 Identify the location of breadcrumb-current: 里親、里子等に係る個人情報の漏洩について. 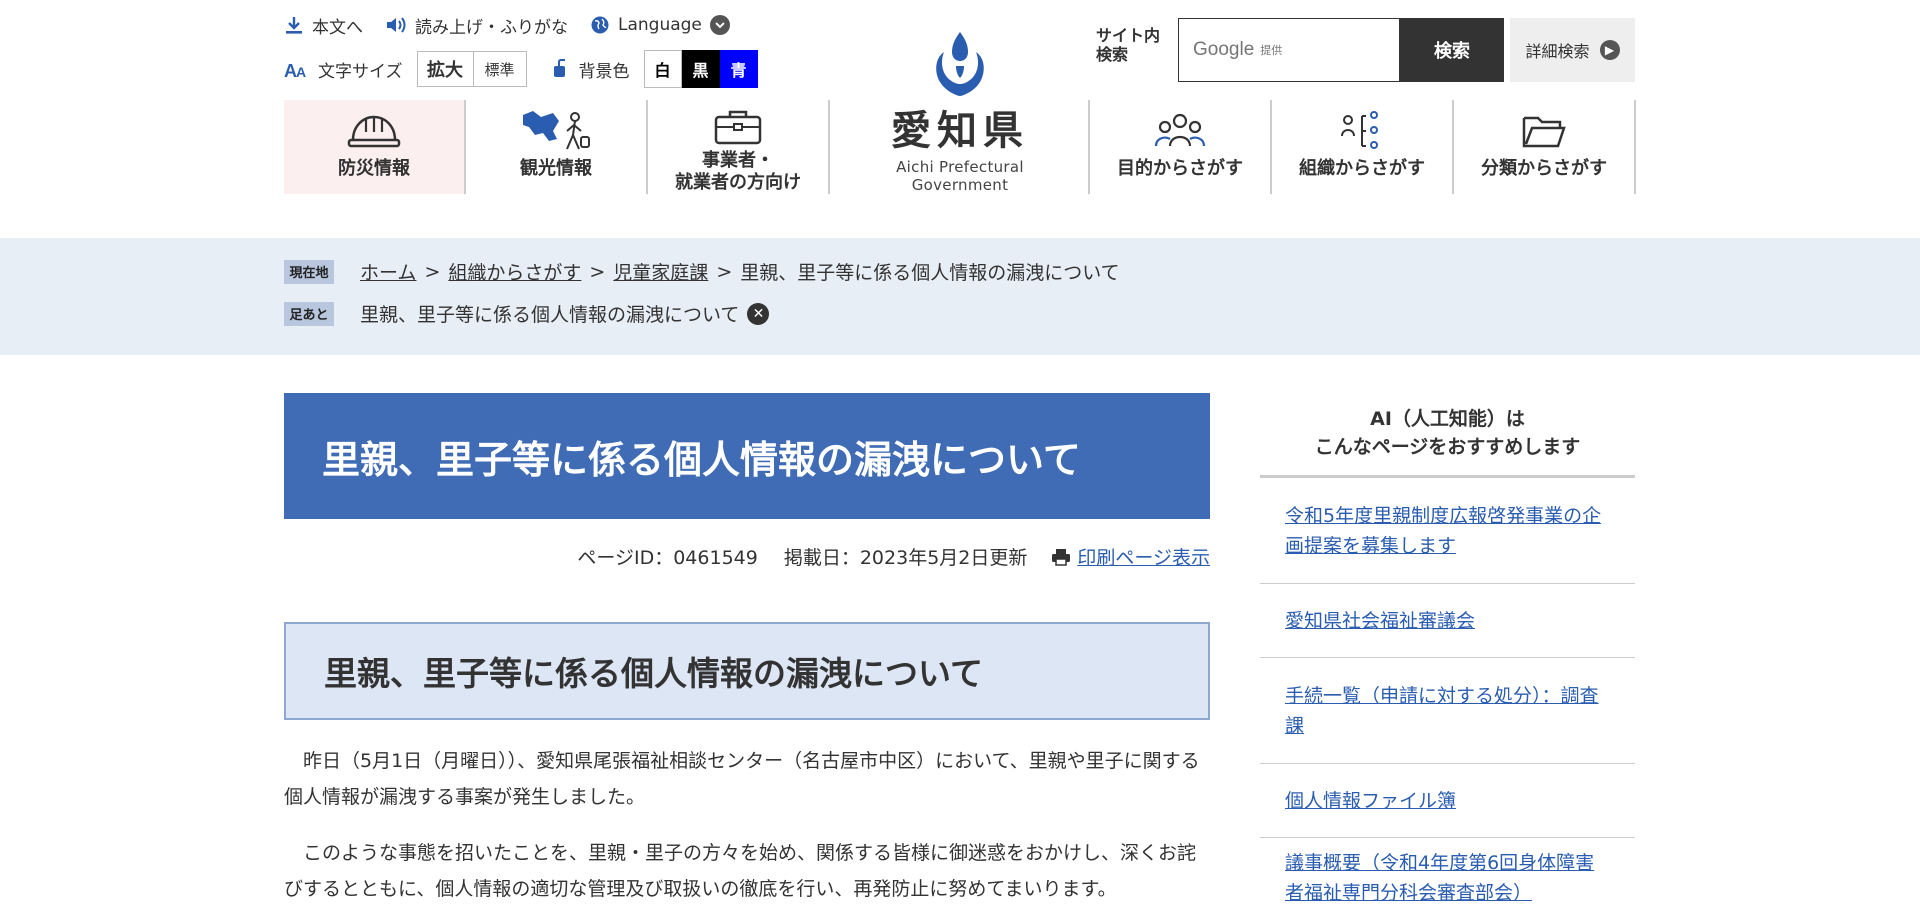
(930, 273).